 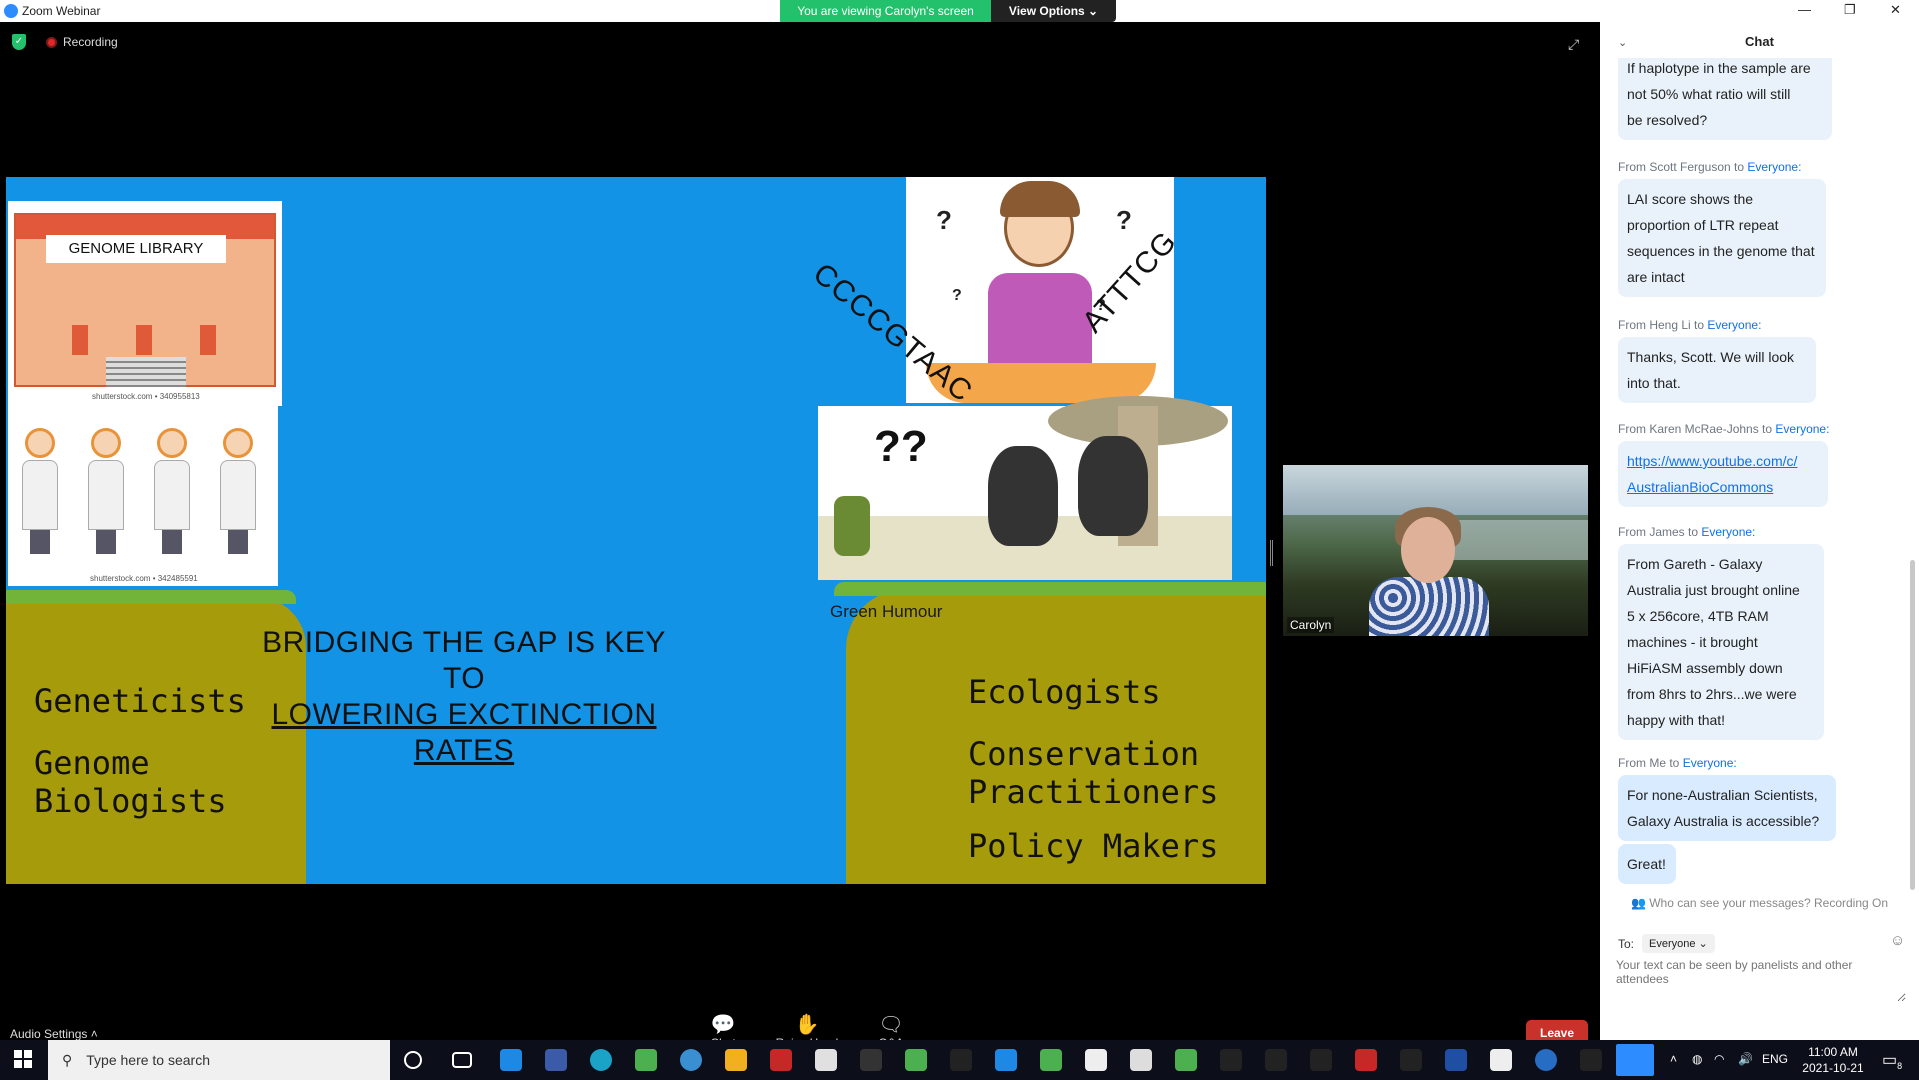 I want to click on chat-message-sender: From Heng Li to Everyone:, so click(x=1690, y=325).